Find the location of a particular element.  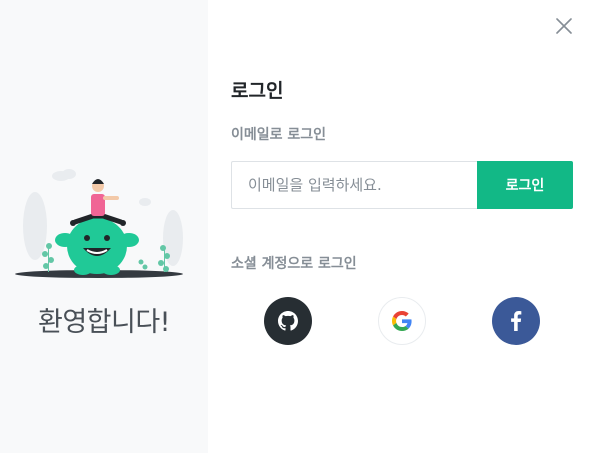

close-button is located at coordinates (564, 26).